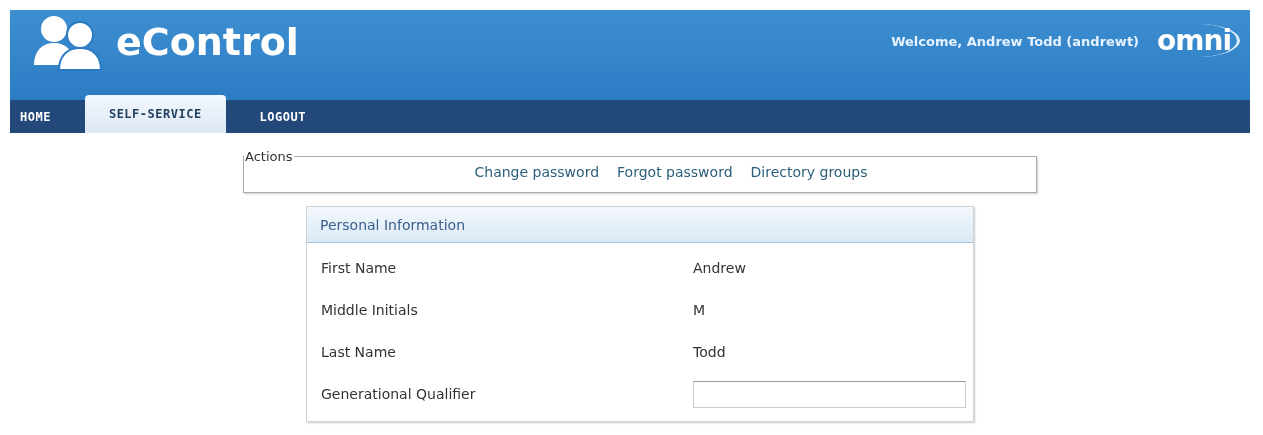 The height and width of the screenshot is (435, 1263). I want to click on action-link: Change password, so click(537, 172).